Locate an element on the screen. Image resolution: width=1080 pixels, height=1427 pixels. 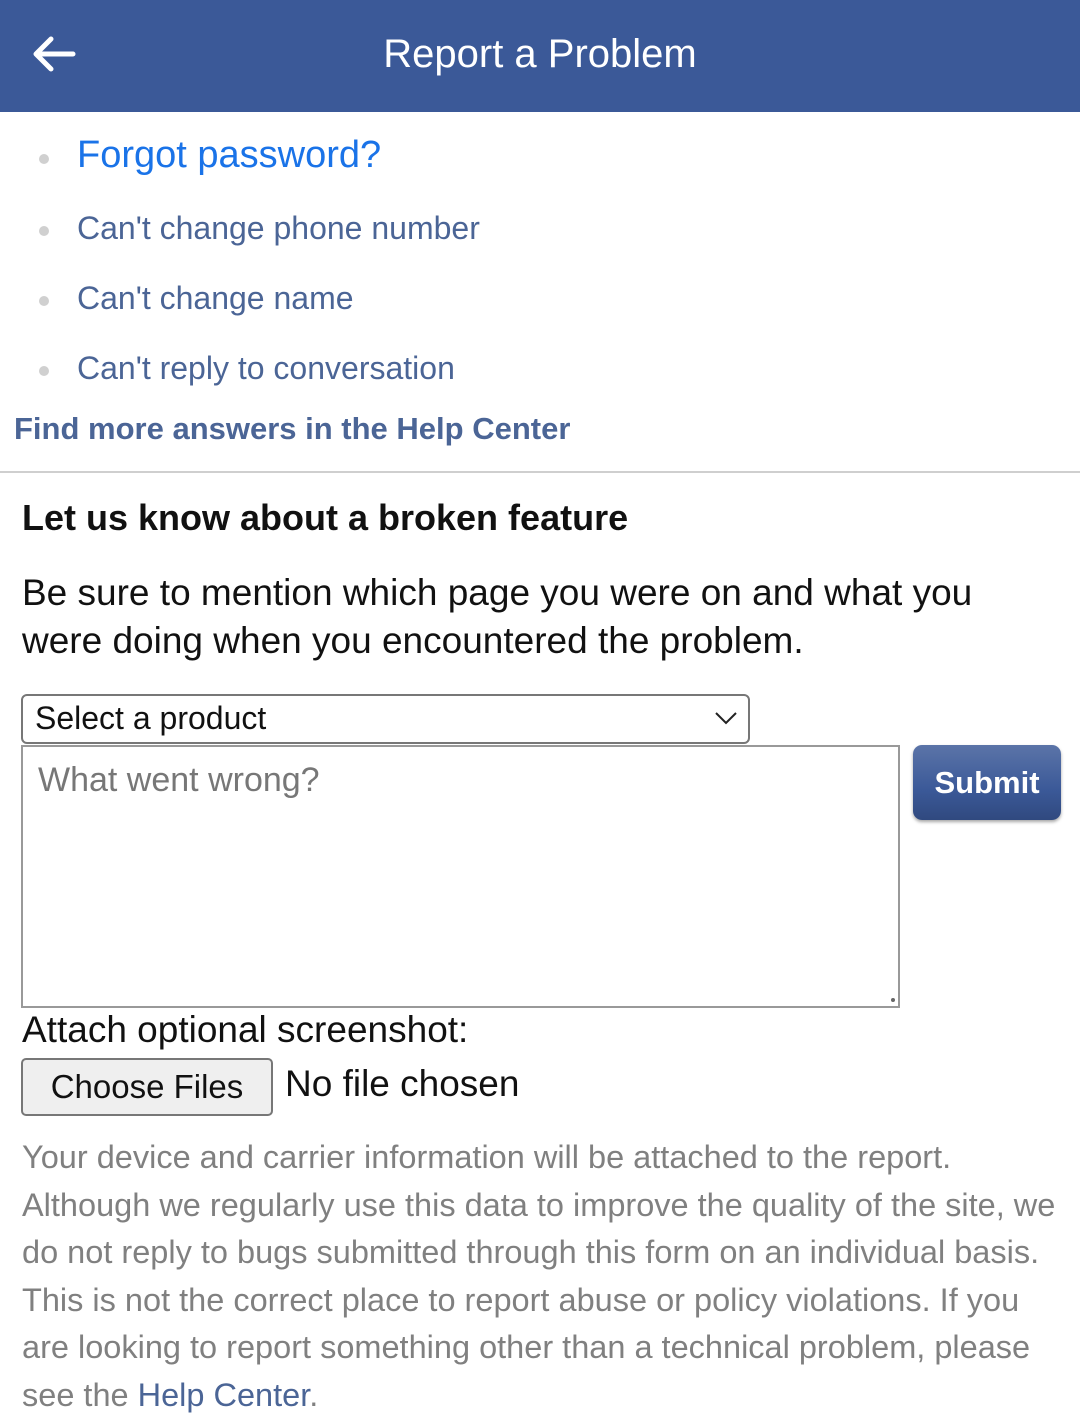
section-title: Let us know about a broken feature is located at coordinates (325, 517).